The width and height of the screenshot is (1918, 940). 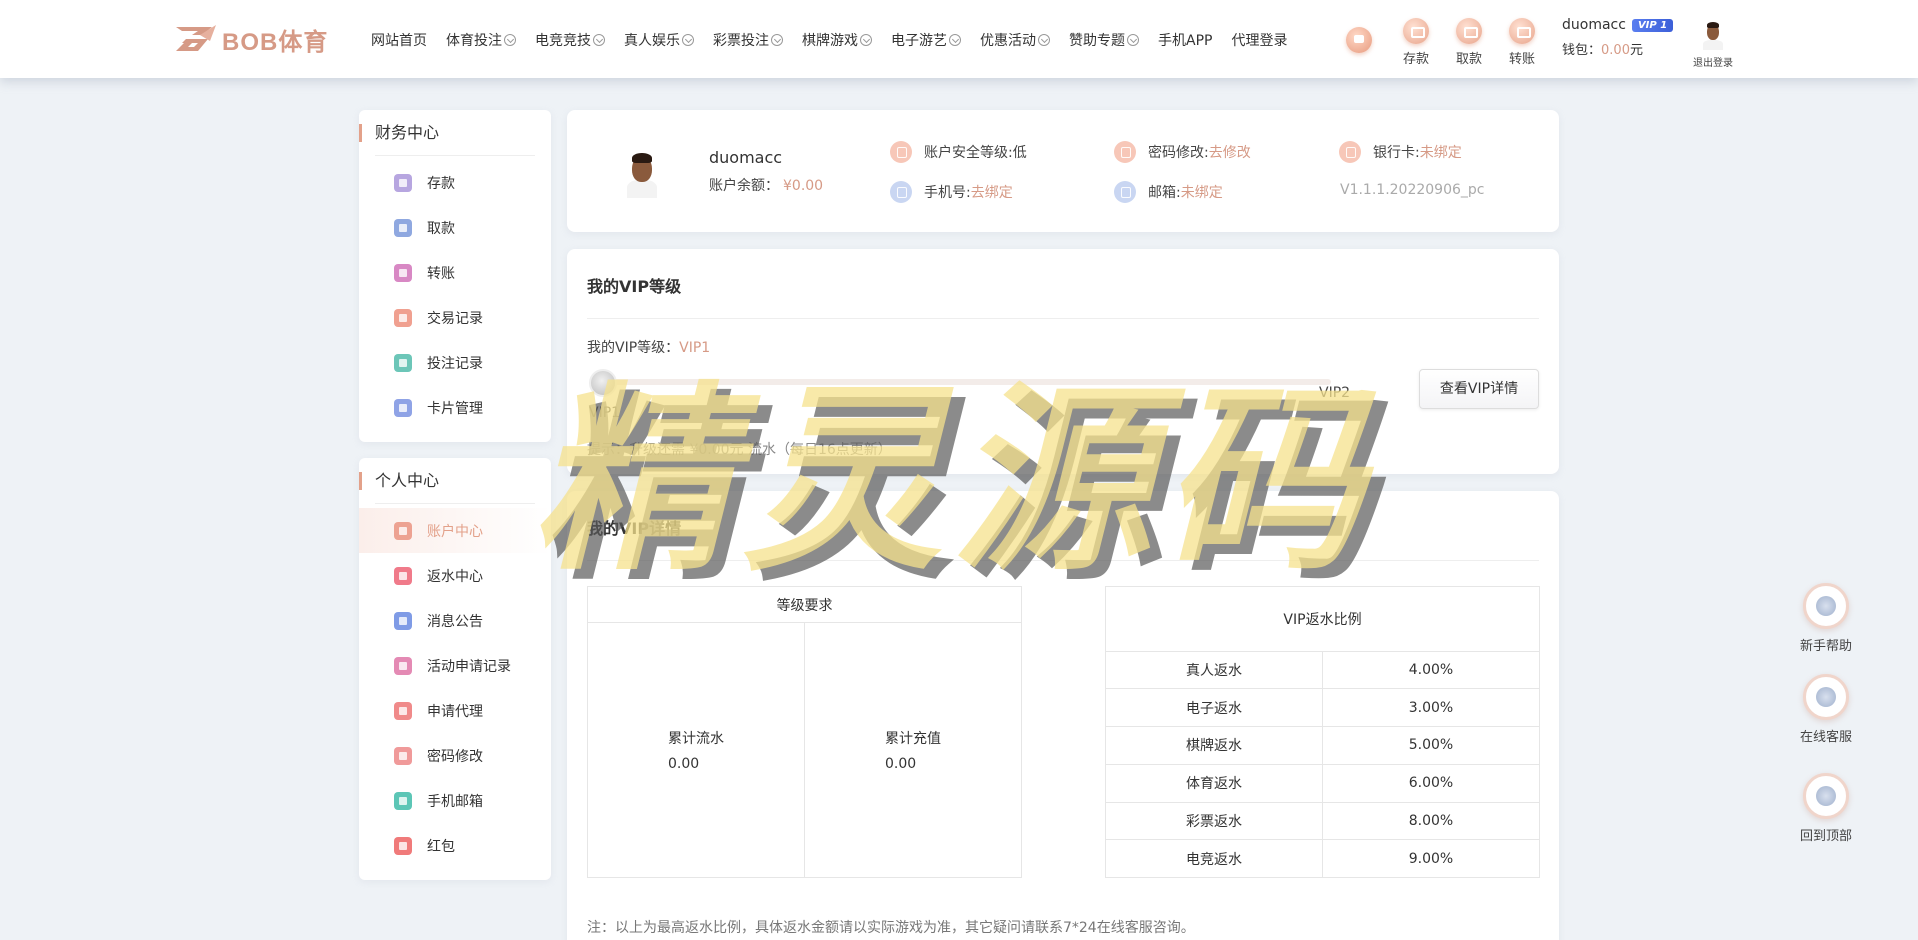 I want to click on table-row: 彩票返水 8.00%, so click(x=1322, y=821).